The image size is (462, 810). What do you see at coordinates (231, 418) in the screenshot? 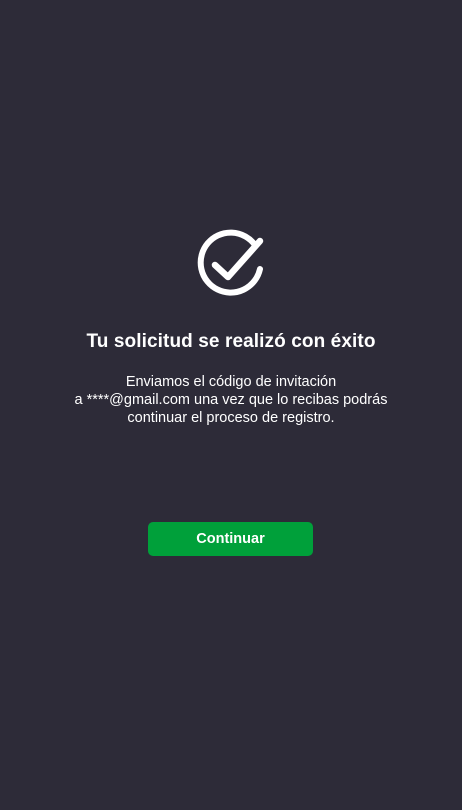
I see `message-line: continuar el proceso de registro.` at bounding box center [231, 418].